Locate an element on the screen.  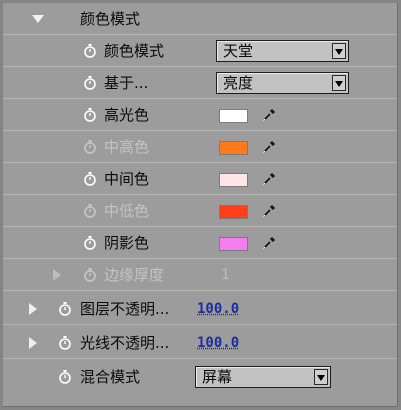
mid-low-color-label: 中低色 is located at coordinates (127, 211).